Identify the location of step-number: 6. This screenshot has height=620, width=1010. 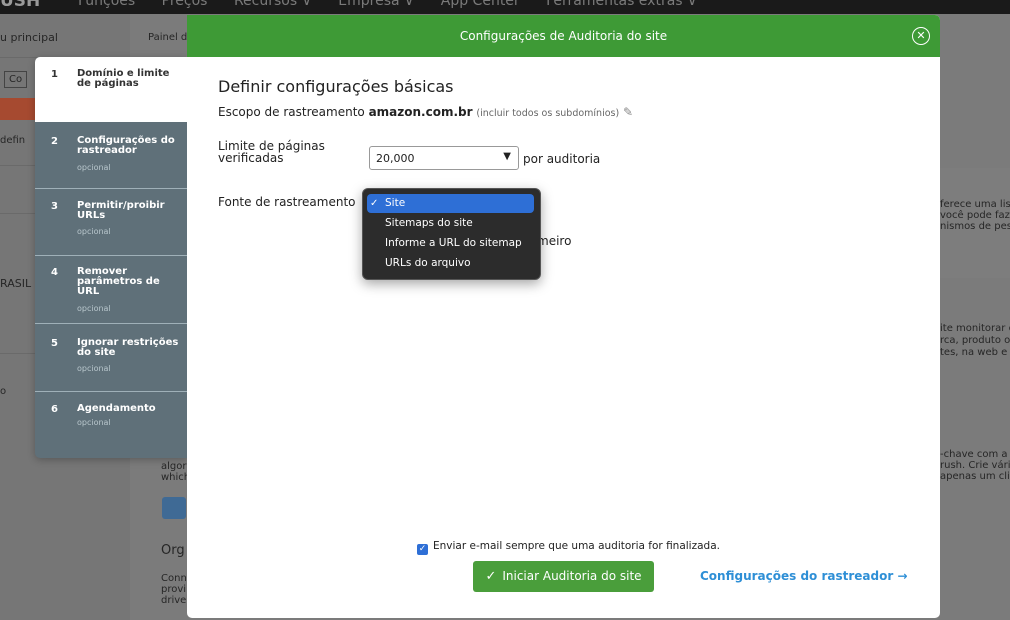
(54, 409).